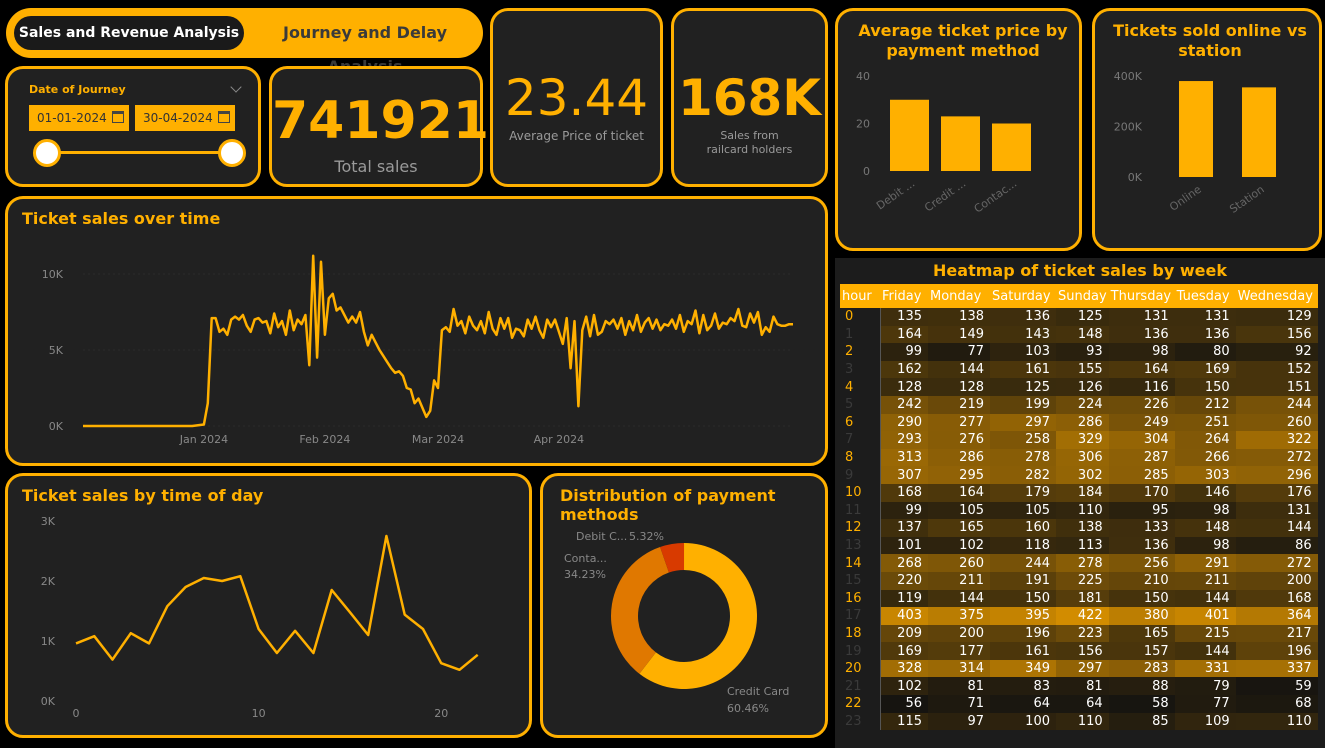 The image size is (1325, 748). I want to click on heatmap-hour-label: 15, so click(860, 580).